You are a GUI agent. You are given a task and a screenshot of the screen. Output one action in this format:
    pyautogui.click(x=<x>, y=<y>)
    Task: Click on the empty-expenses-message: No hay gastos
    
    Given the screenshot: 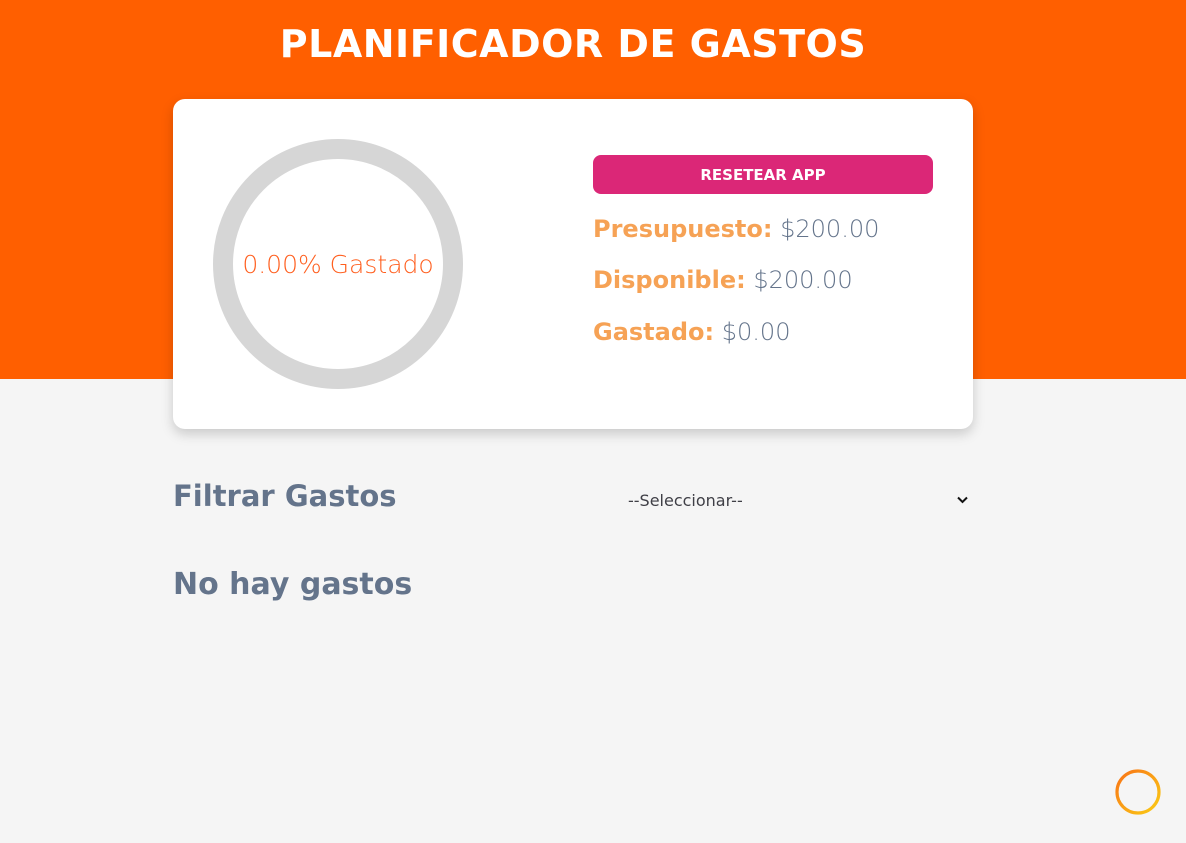 What is the action you would take?
    pyautogui.click(x=293, y=584)
    